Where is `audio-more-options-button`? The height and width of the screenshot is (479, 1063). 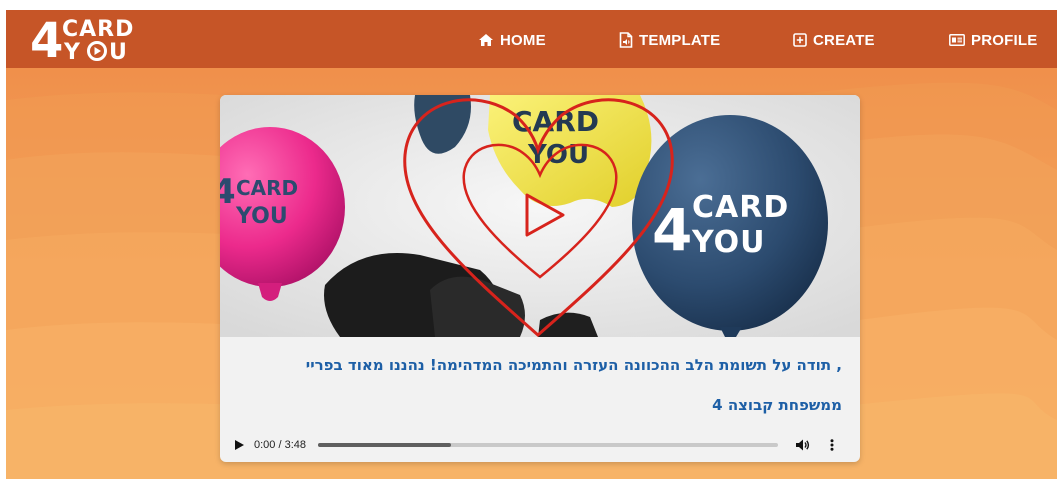 audio-more-options-button is located at coordinates (832, 445).